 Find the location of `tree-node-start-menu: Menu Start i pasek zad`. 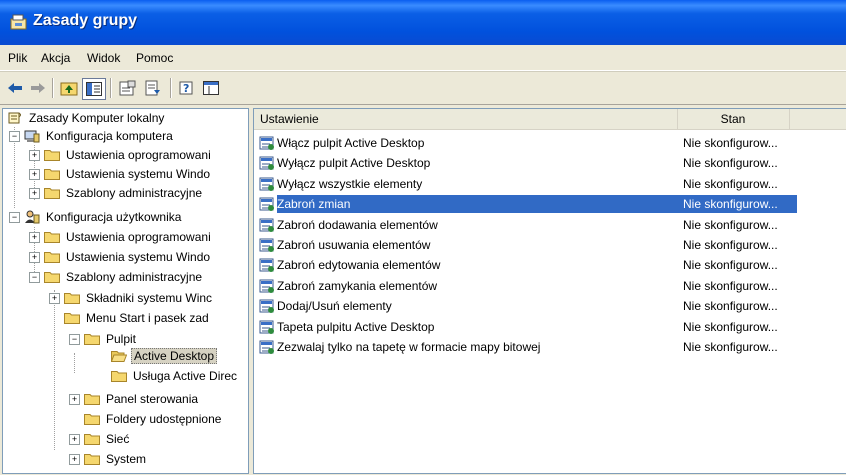

tree-node-start-menu: Menu Start i pasek zad is located at coordinates (137, 318).